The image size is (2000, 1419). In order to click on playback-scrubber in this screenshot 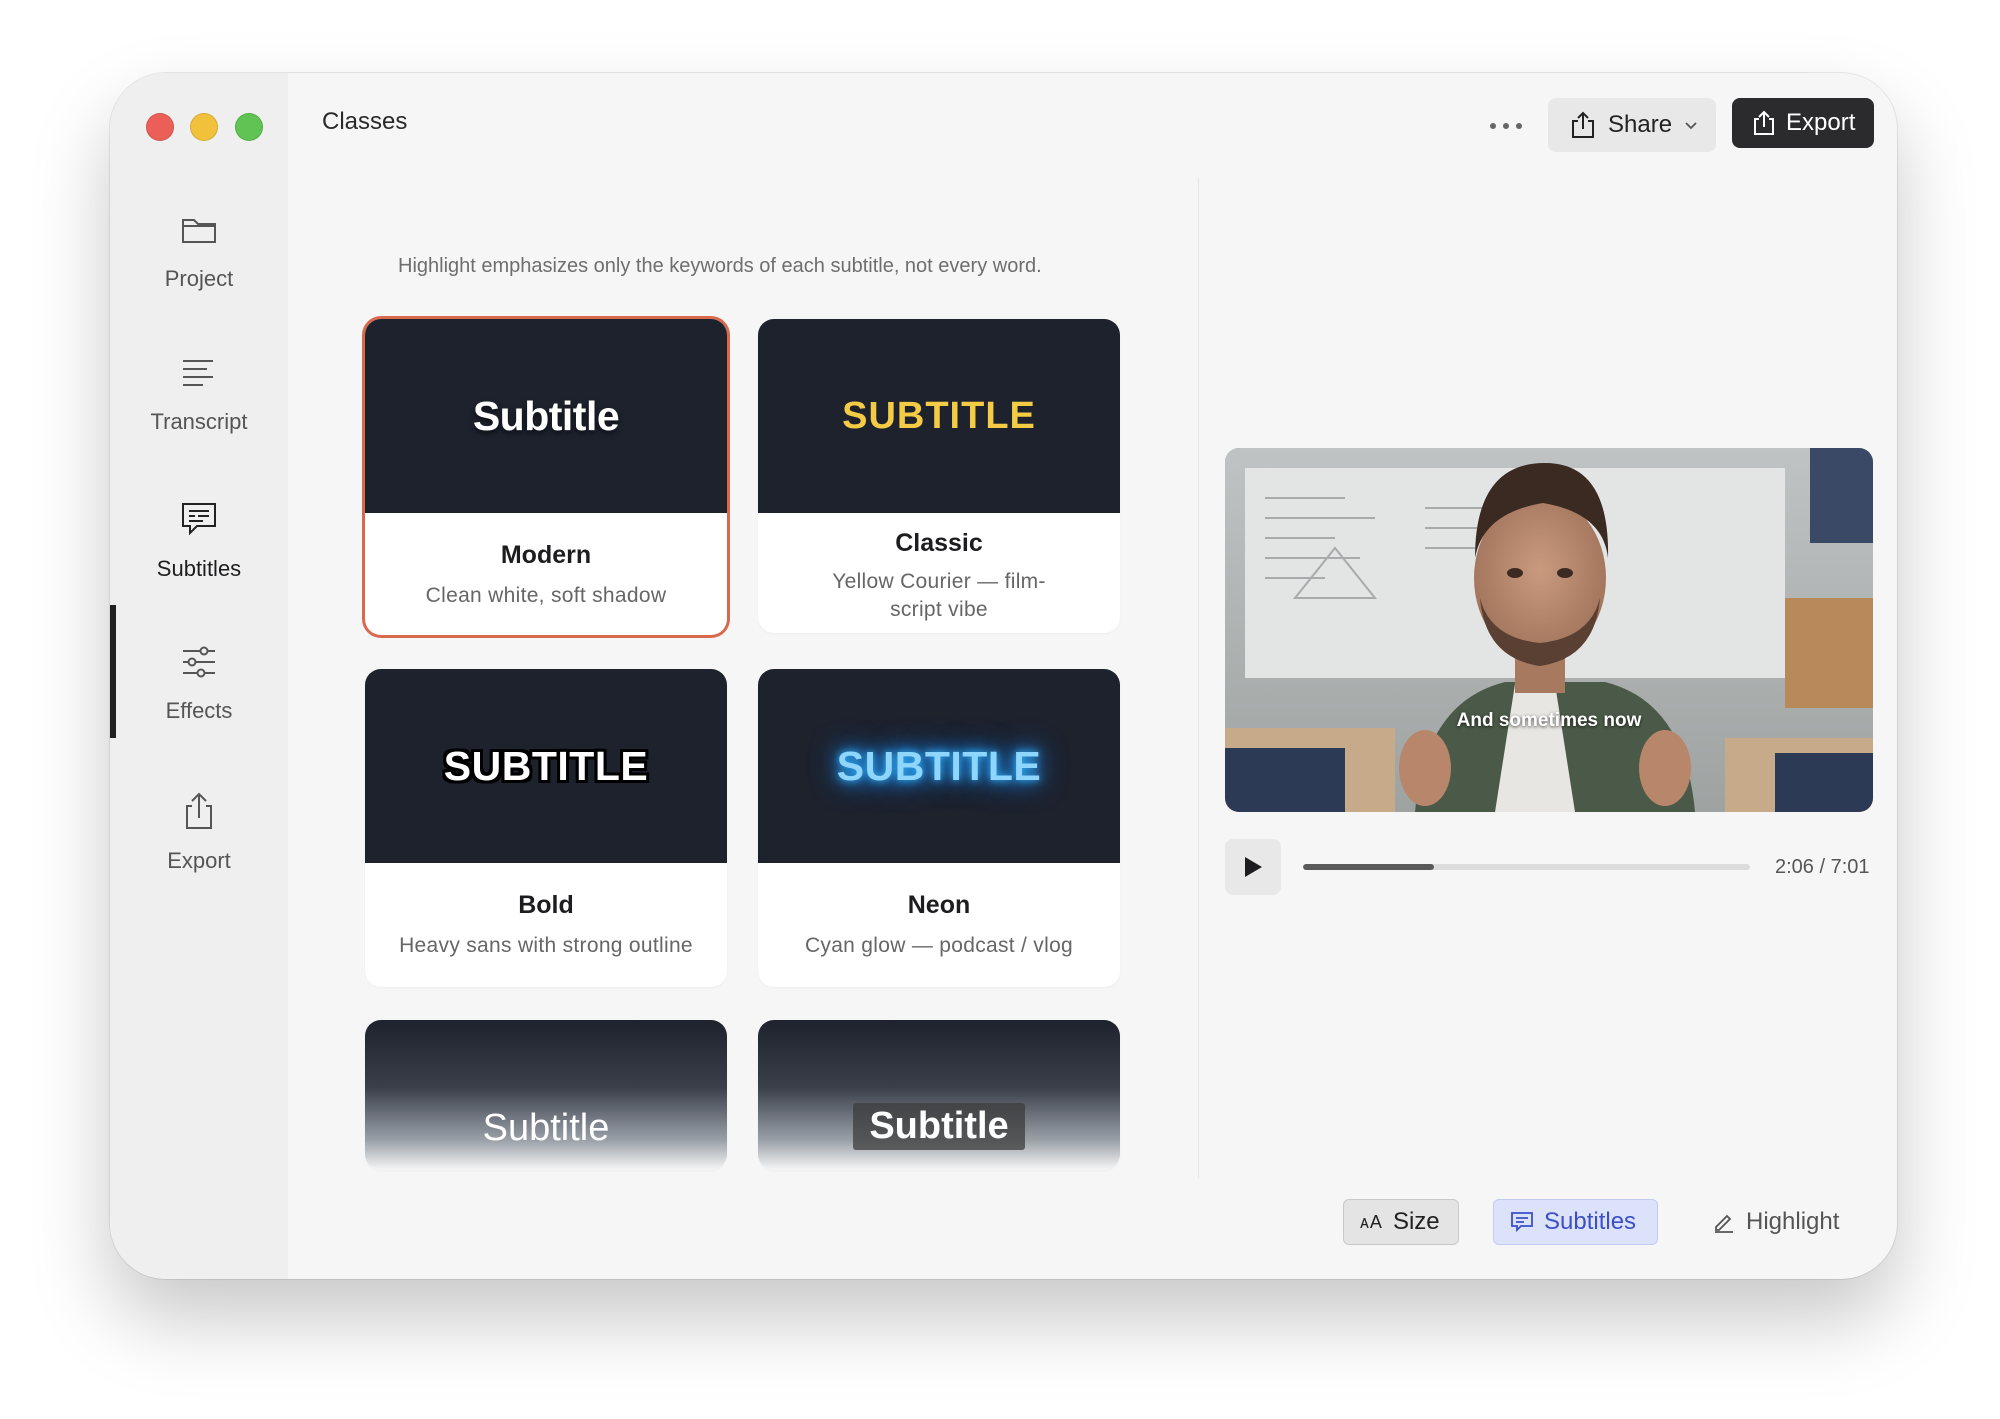, I will do `click(1526, 867)`.